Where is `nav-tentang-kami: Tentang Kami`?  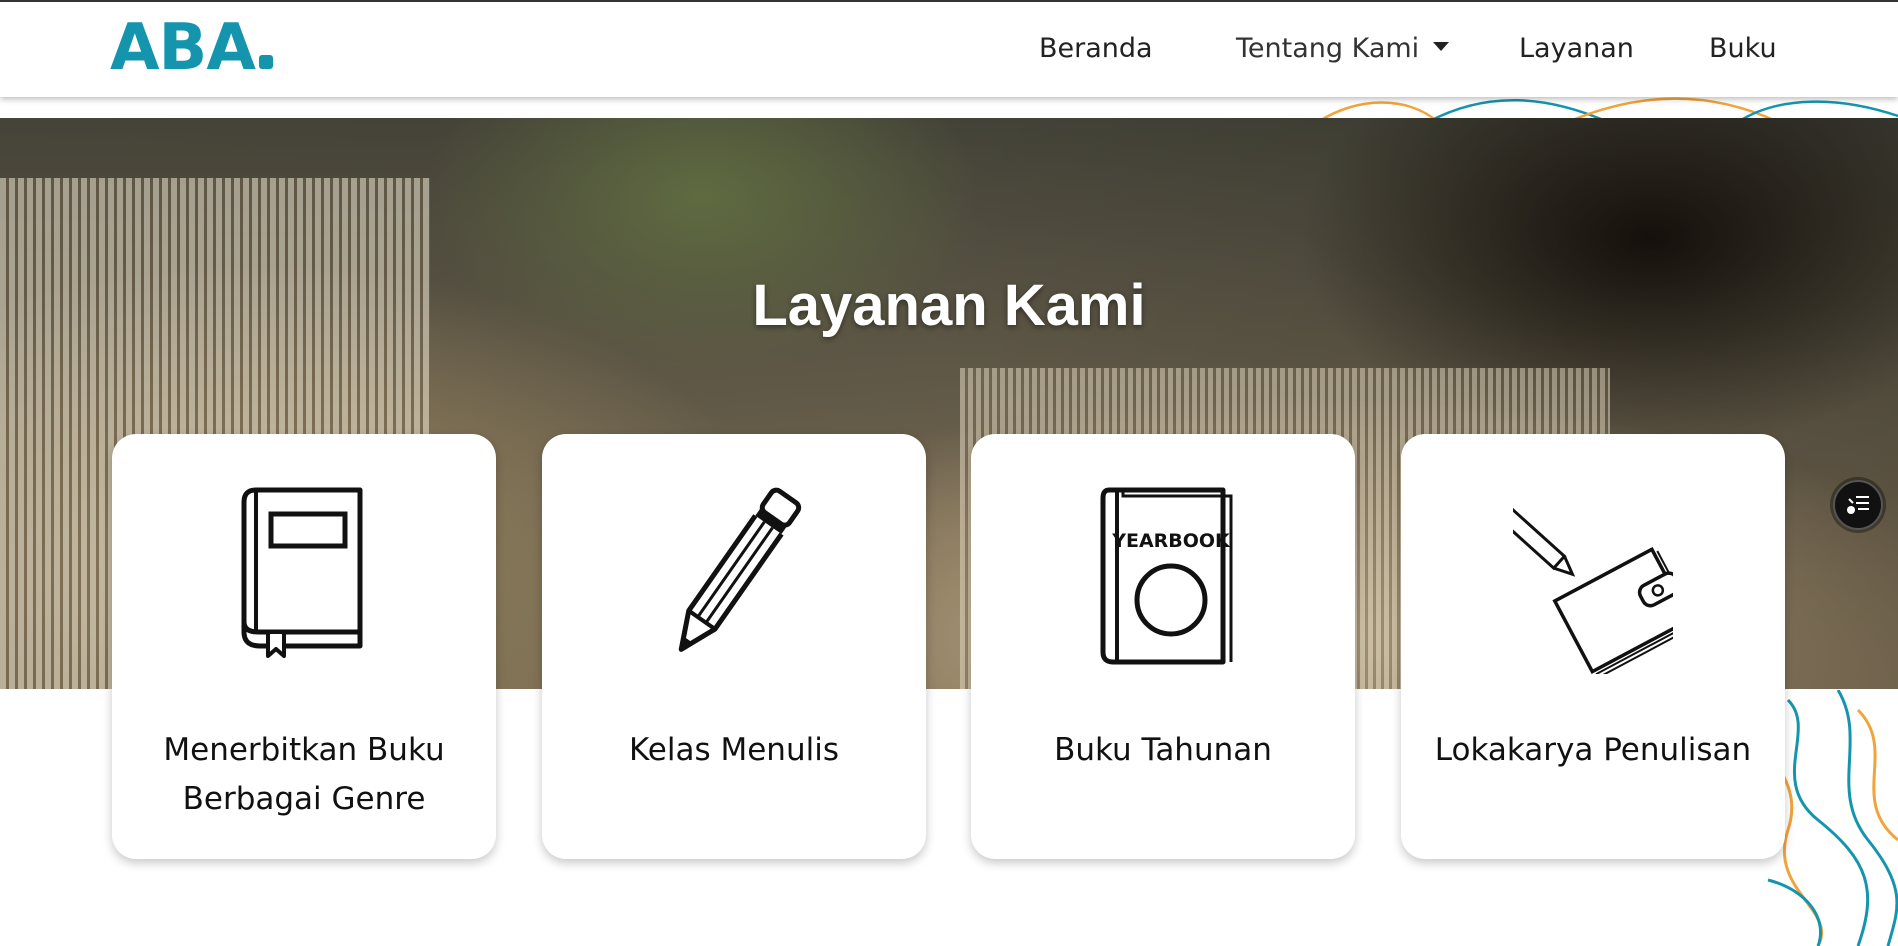
nav-tentang-kami: Tentang Kami is located at coordinates (1343, 48).